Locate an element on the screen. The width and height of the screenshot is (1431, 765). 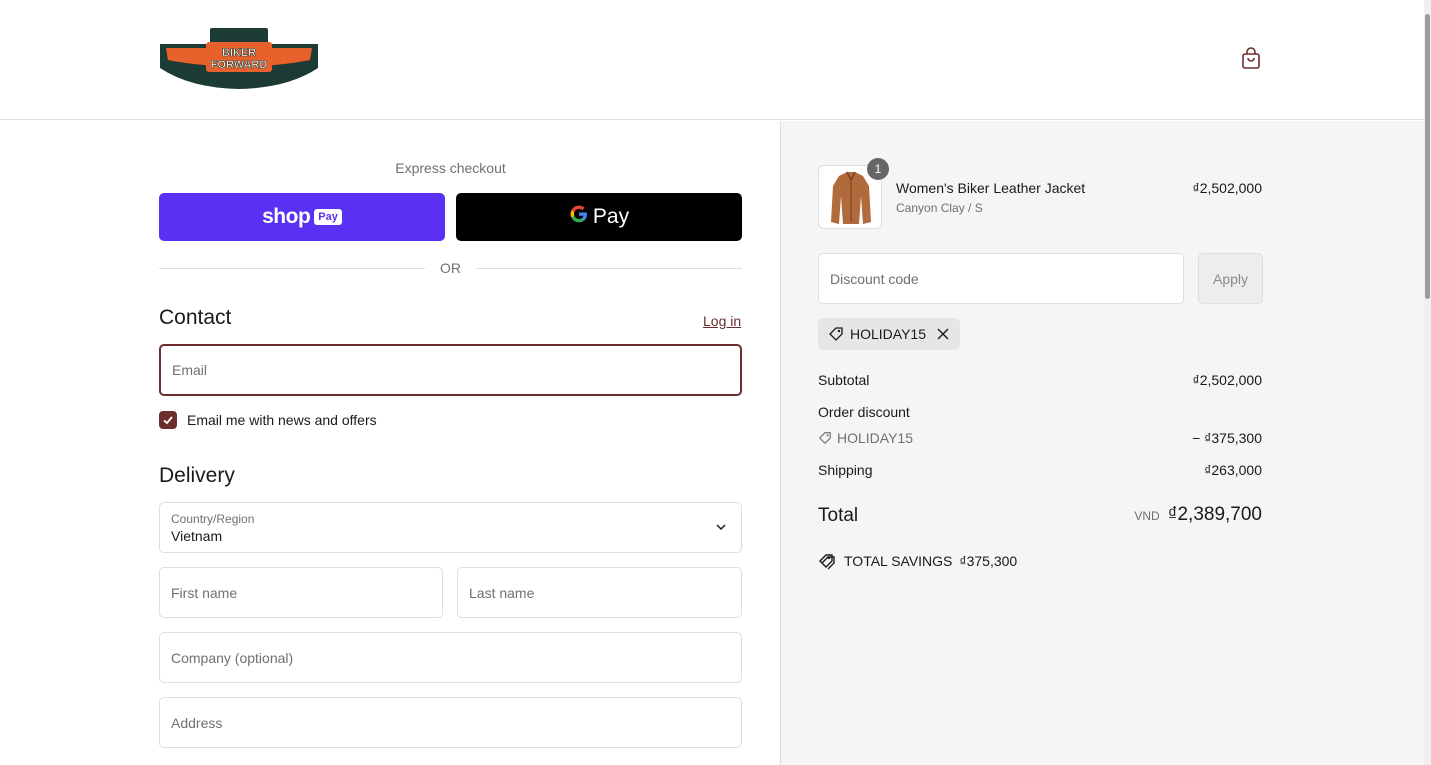
address-input is located at coordinates (450, 722).